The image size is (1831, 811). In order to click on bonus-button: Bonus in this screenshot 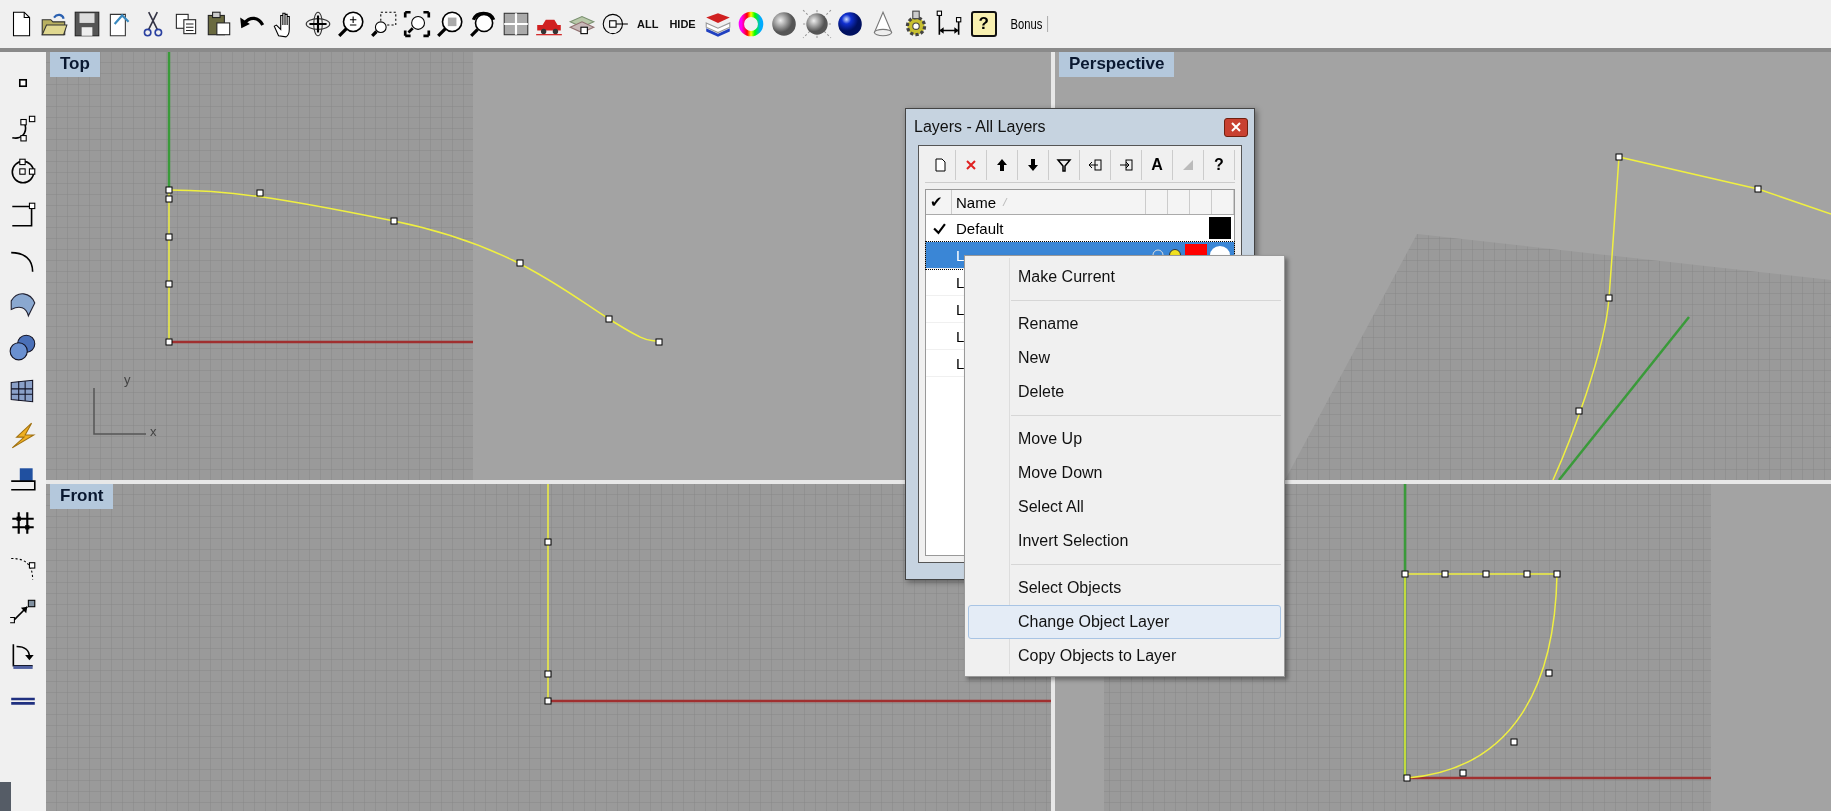, I will do `click(1028, 24)`.